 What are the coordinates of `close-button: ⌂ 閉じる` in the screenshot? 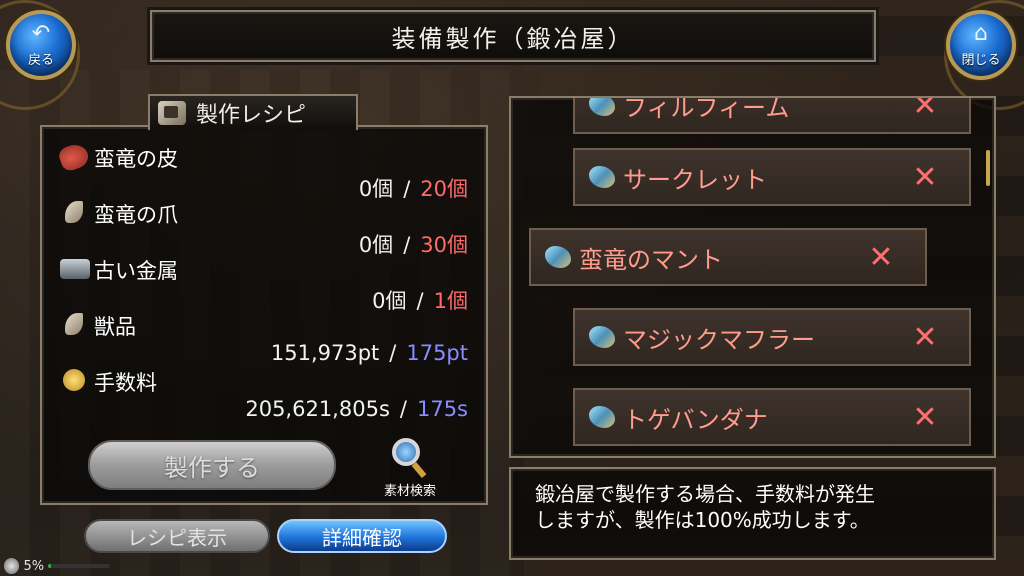 It's located at (981, 45).